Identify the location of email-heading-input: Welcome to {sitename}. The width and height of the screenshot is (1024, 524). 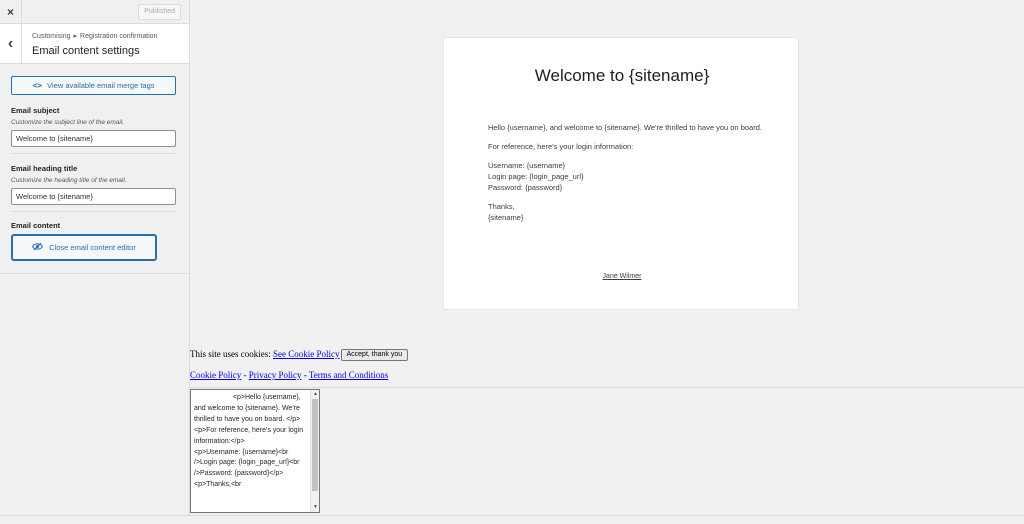
(93, 196).